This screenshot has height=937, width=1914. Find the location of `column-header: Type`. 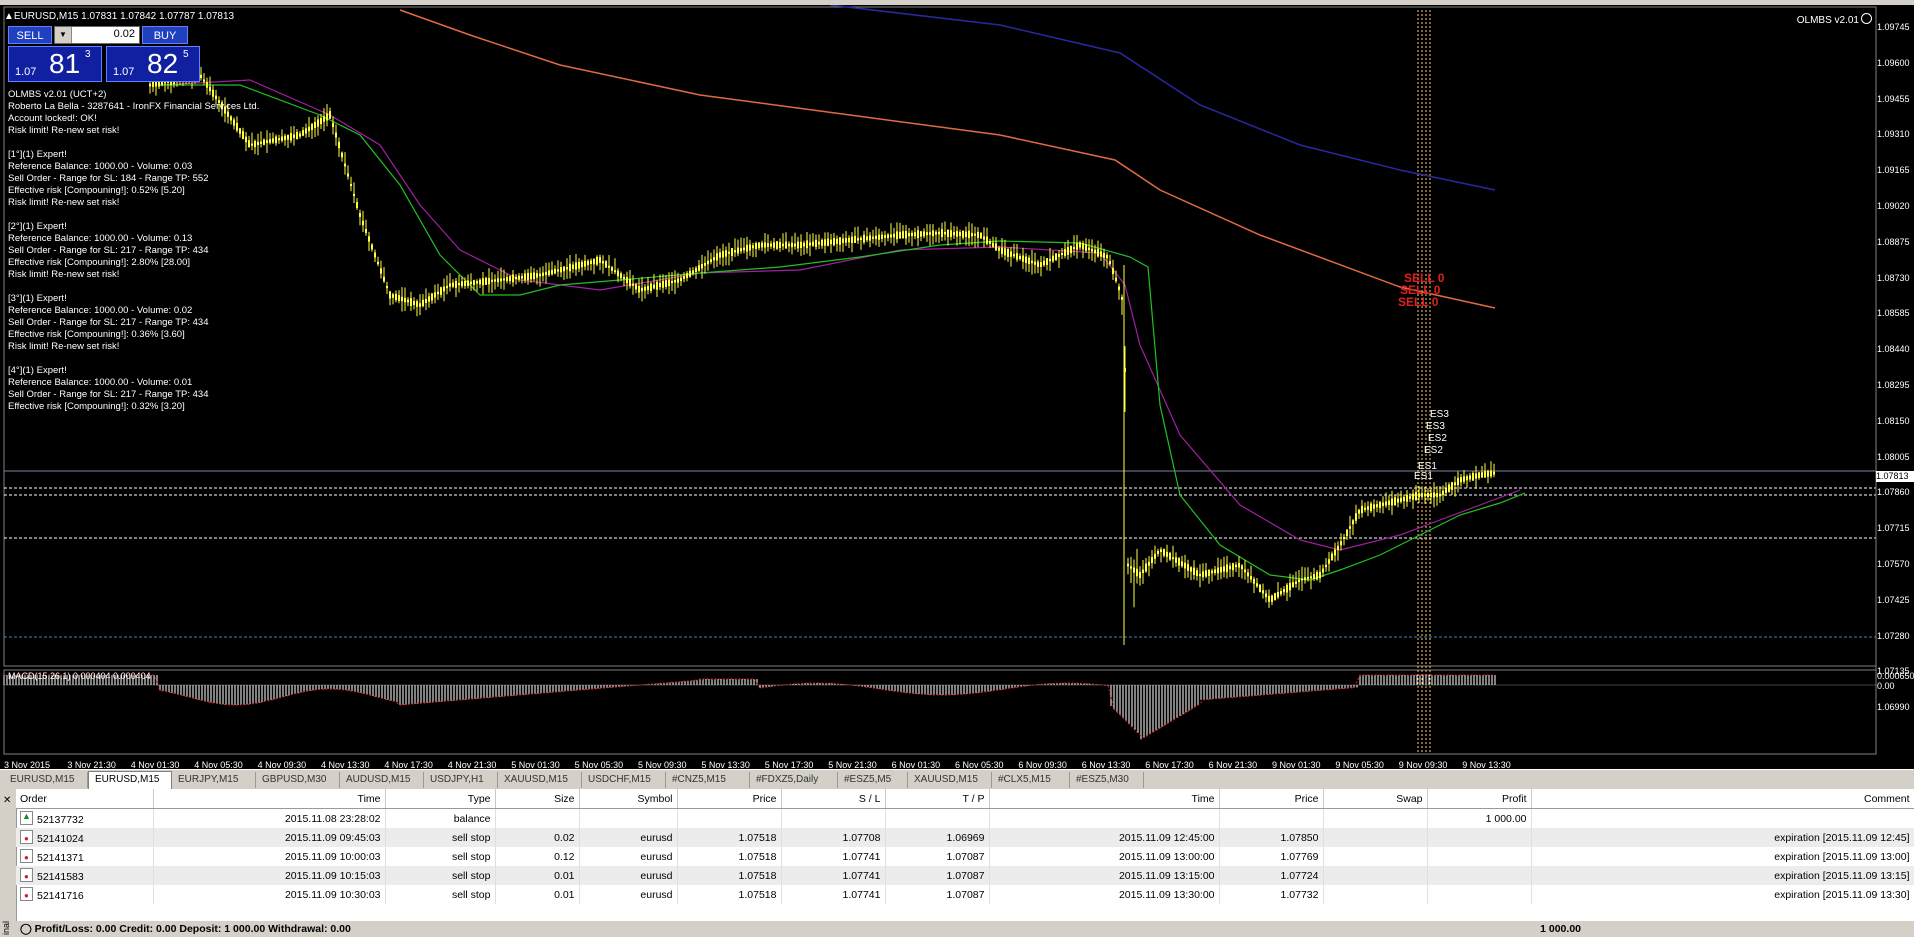

column-header: Type is located at coordinates (440, 799).